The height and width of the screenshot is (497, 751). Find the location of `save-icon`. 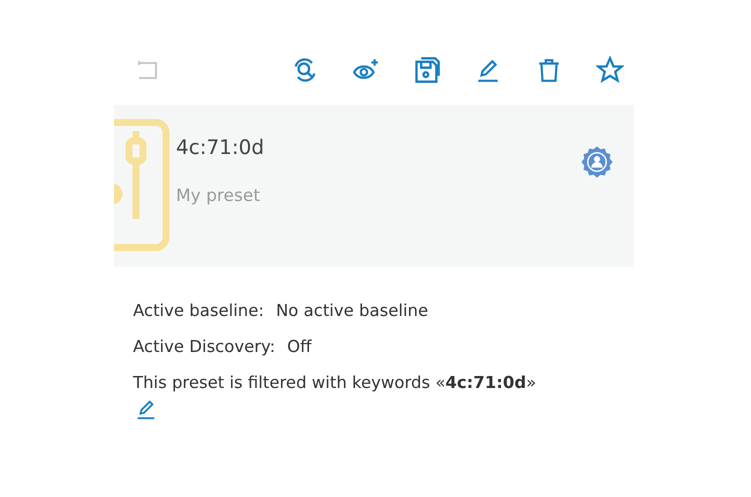

save-icon is located at coordinates (427, 70).